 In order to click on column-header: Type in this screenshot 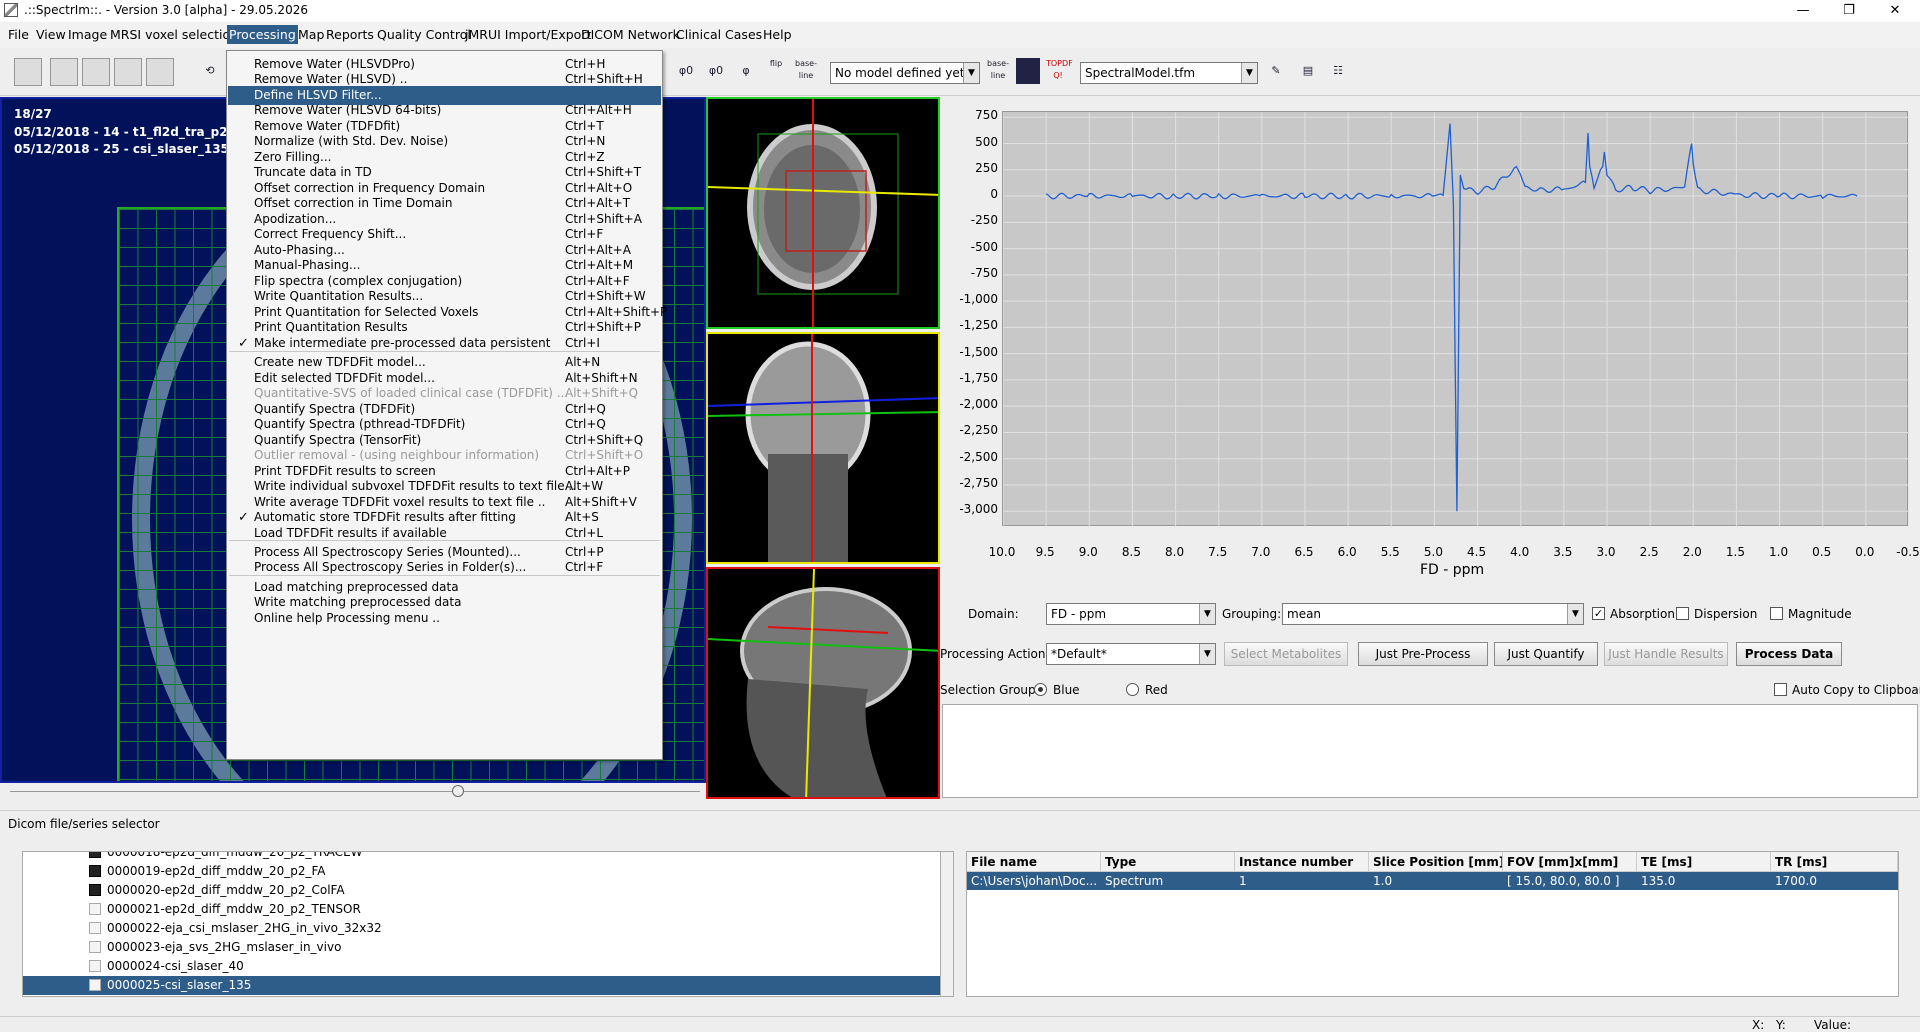, I will do `click(1168, 862)`.